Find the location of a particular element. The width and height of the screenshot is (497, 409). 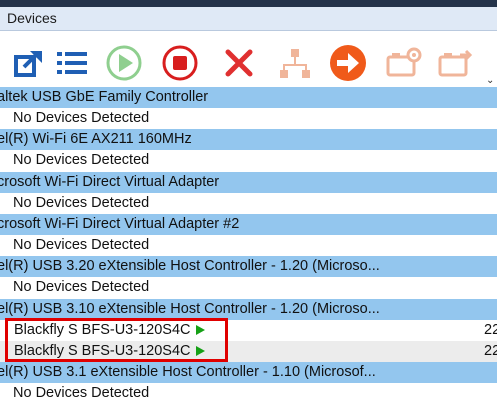

window-title: Devices is located at coordinates (32, 18).